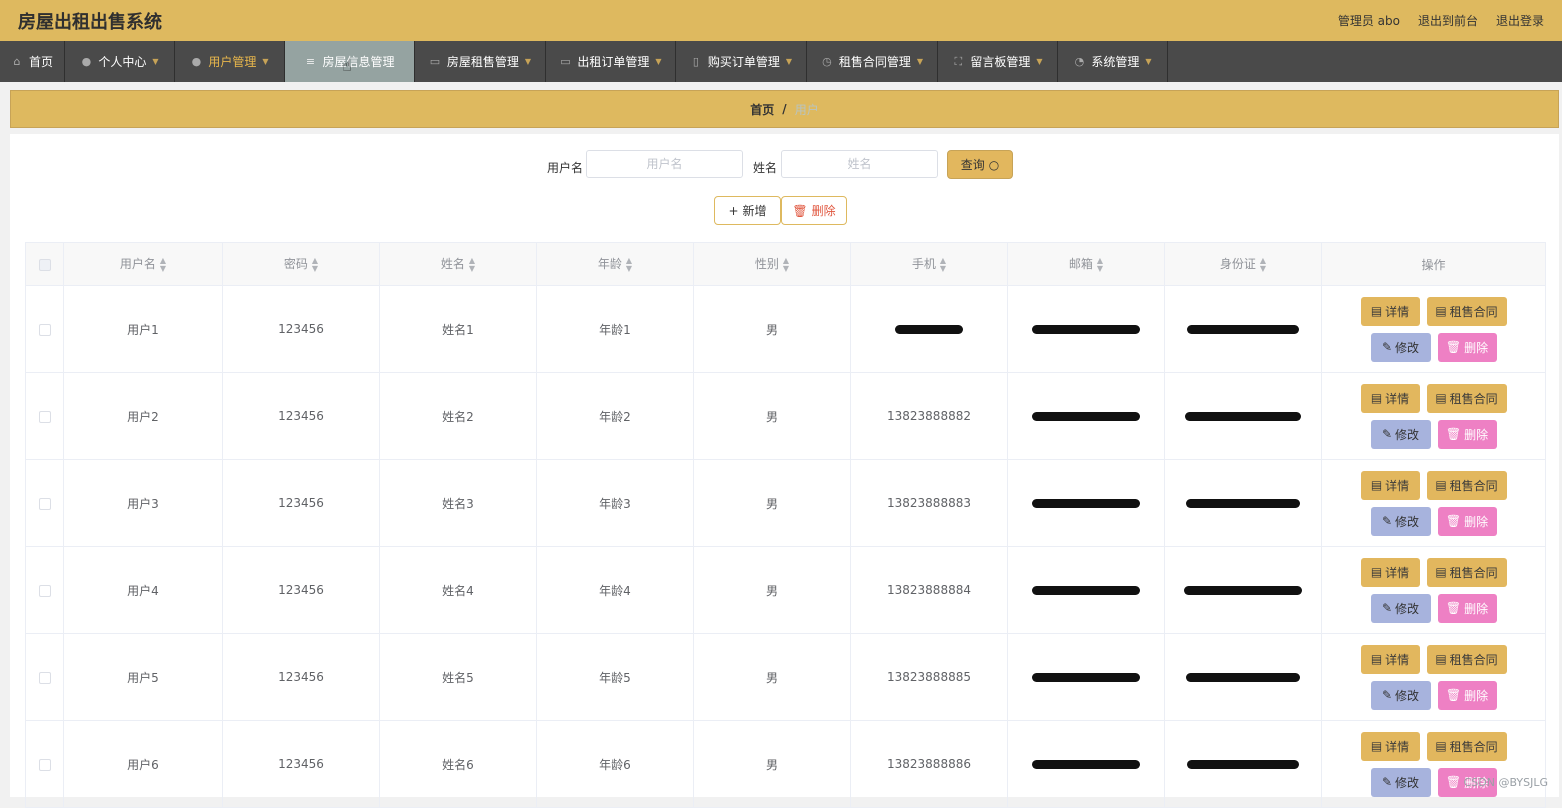  I want to click on row-select-cell, so click(44, 677).